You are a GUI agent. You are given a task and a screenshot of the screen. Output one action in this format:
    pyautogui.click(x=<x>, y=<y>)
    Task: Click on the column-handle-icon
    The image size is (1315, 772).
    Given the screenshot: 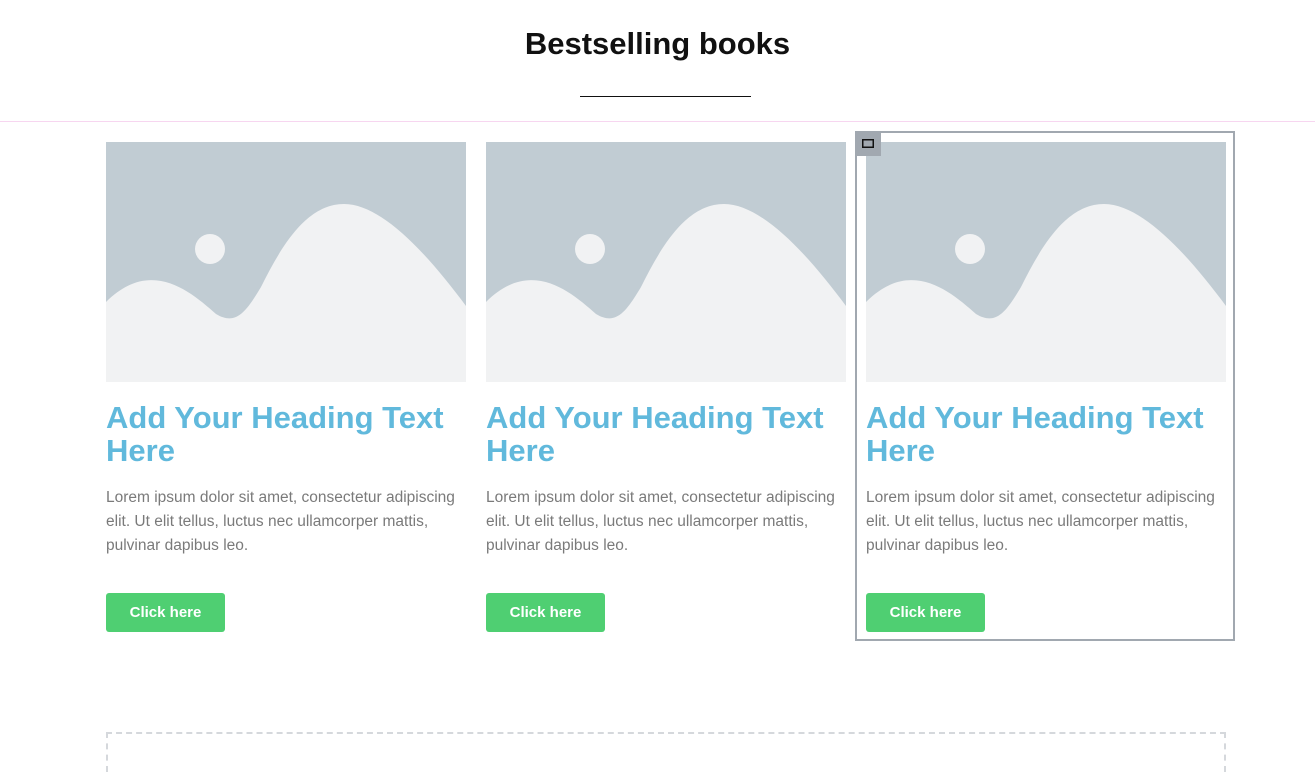 What is the action you would take?
    pyautogui.click(x=868, y=143)
    